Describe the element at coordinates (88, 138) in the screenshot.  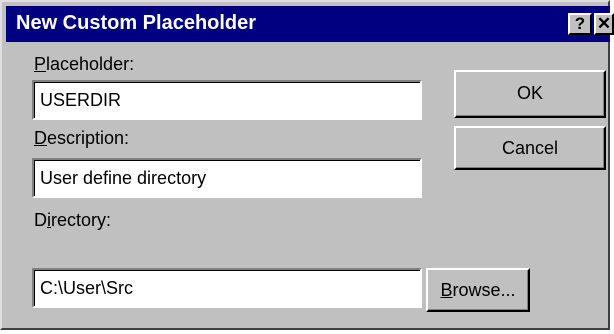
I see `description-label-text: escription:` at that location.